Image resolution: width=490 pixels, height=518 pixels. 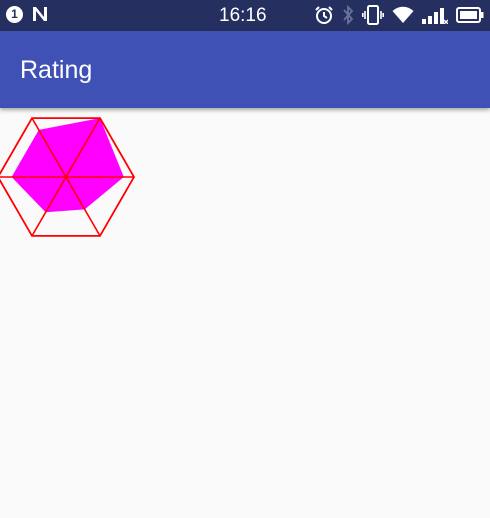 What do you see at coordinates (324, 15) in the screenshot?
I see `alarm-icon` at bounding box center [324, 15].